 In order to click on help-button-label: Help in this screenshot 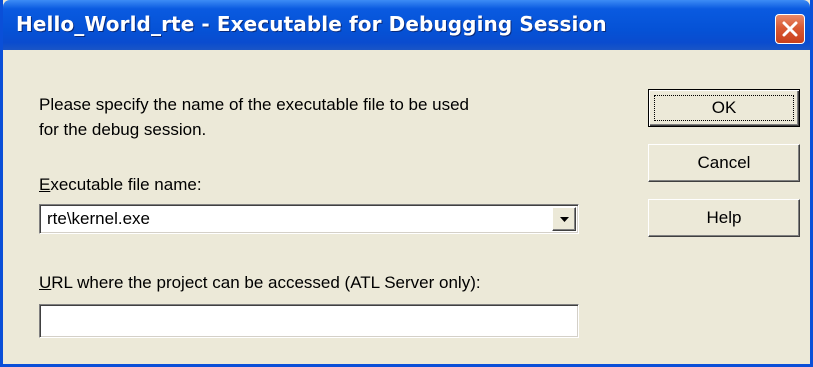, I will do `click(724, 217)`.